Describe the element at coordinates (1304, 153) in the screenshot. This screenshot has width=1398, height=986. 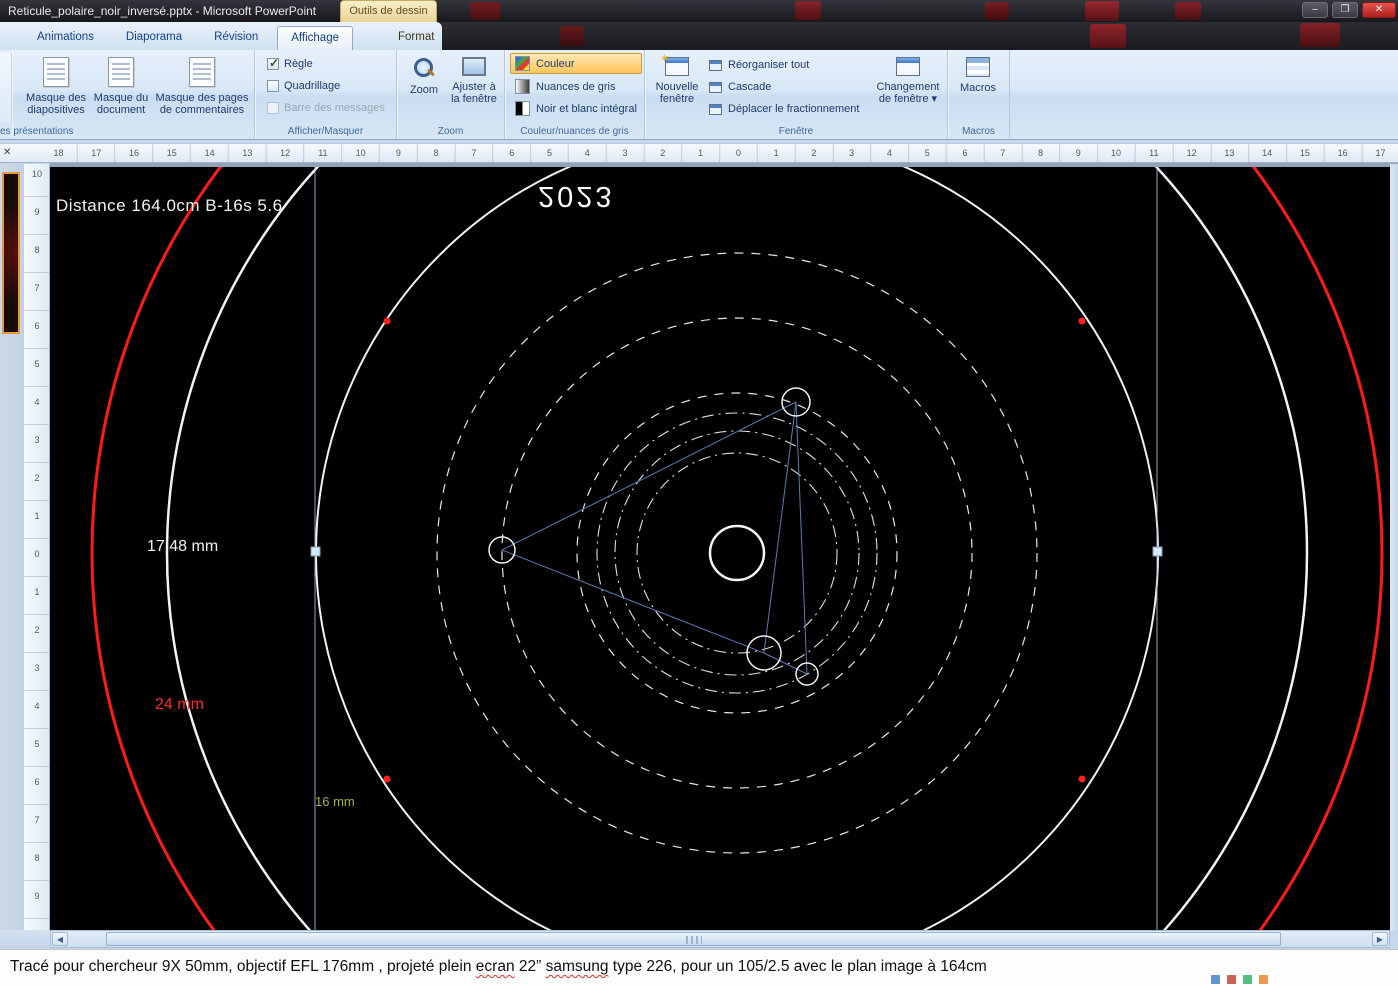
I see `hruler-number: 15` at that location.